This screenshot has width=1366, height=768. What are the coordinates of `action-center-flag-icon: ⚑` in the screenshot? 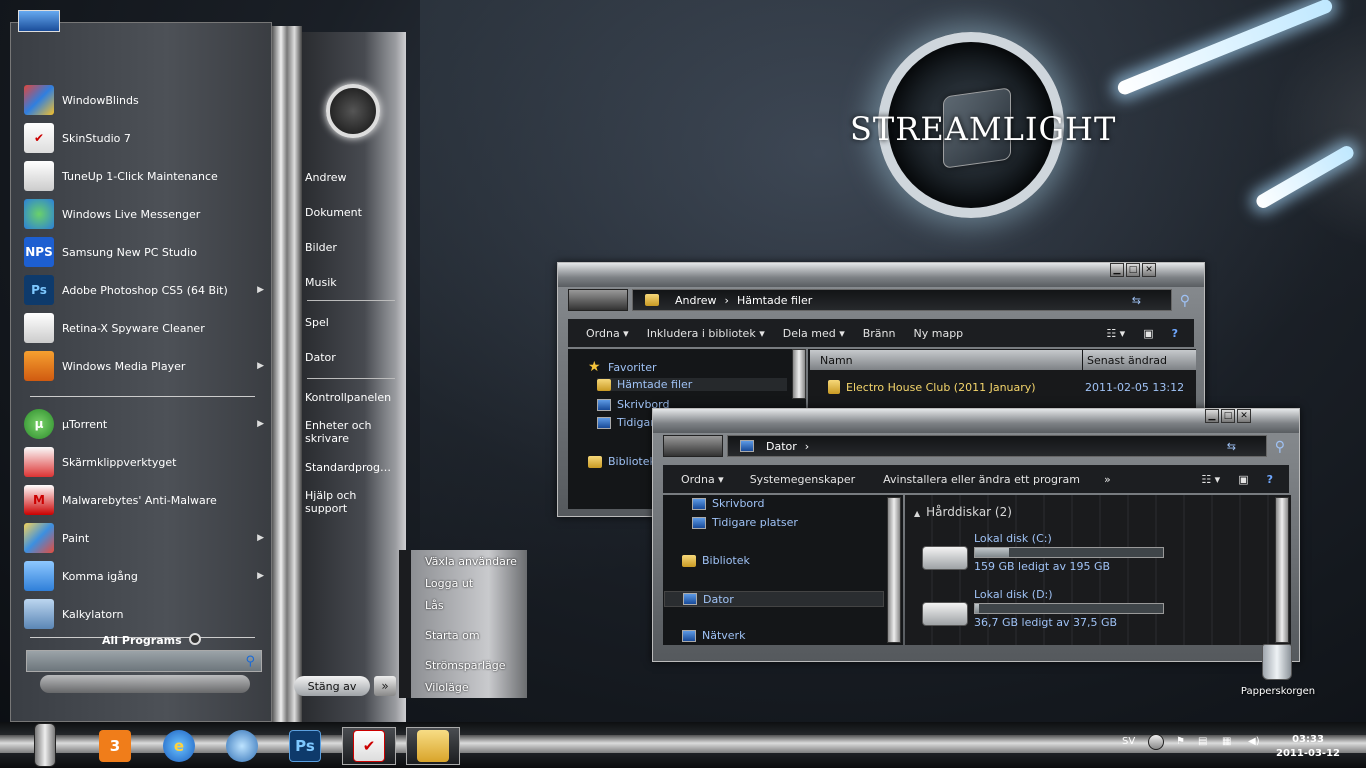 It's located at (1180, 741).